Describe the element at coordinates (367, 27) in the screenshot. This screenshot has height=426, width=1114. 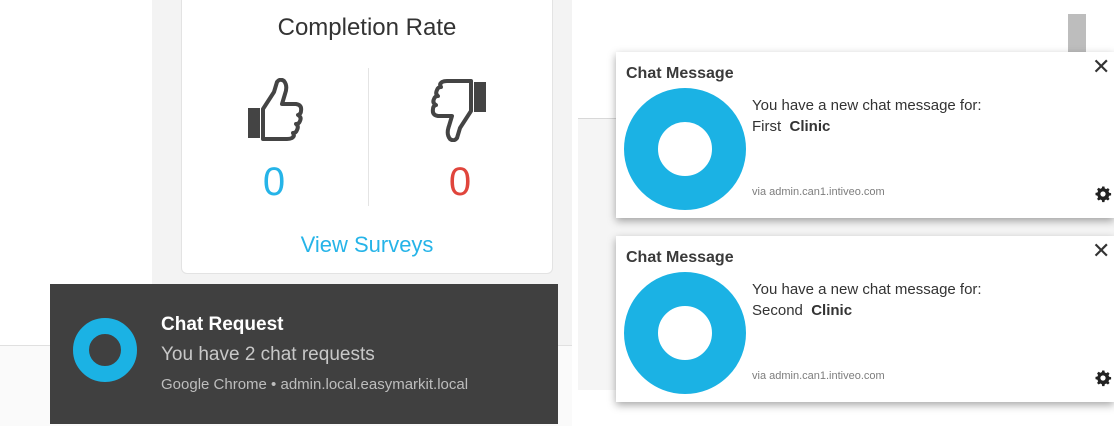
I see `card-title: Completion Rate` at that location.